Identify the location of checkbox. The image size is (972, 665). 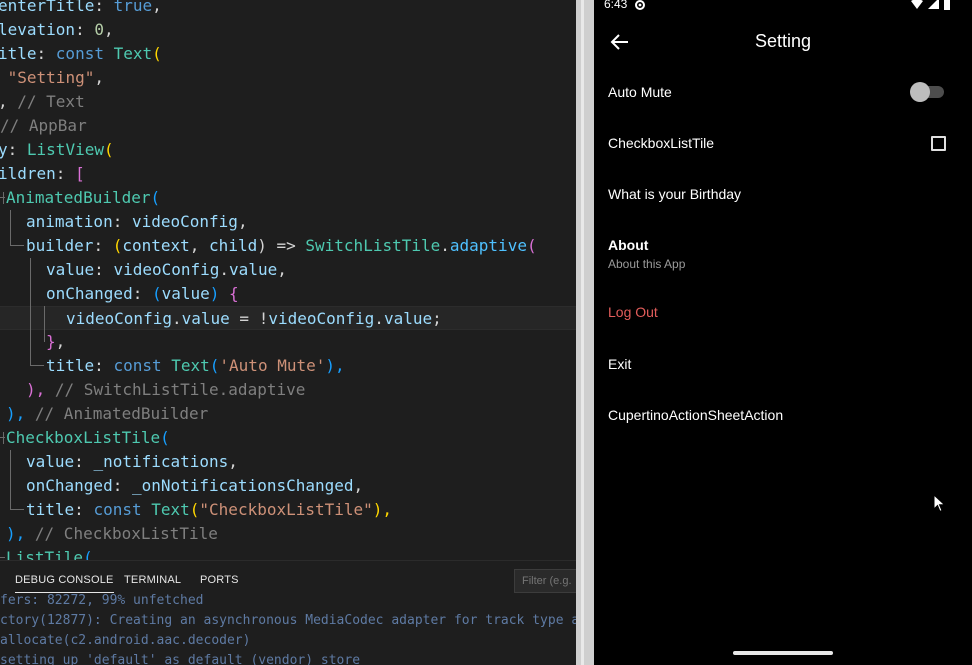
(938, 143).